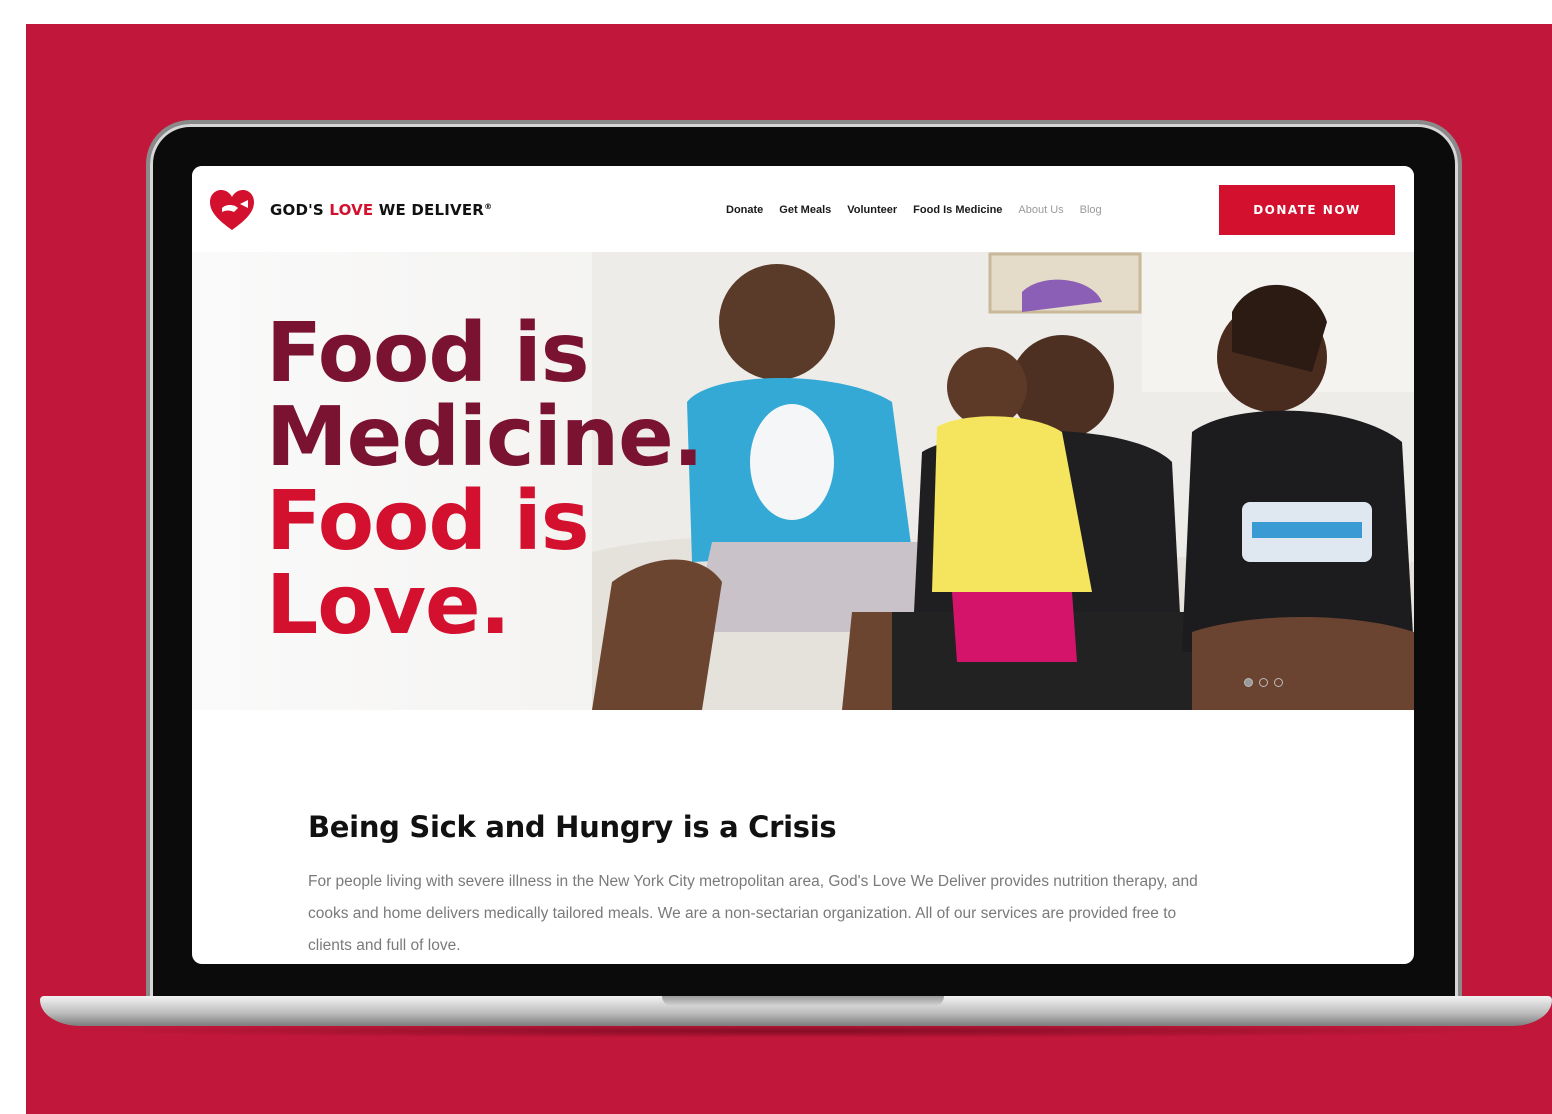 Image resolution: width=1552 pixels, height=1114 pixels. I want to click on logo-text-love: LOVE, so click(351, 210).